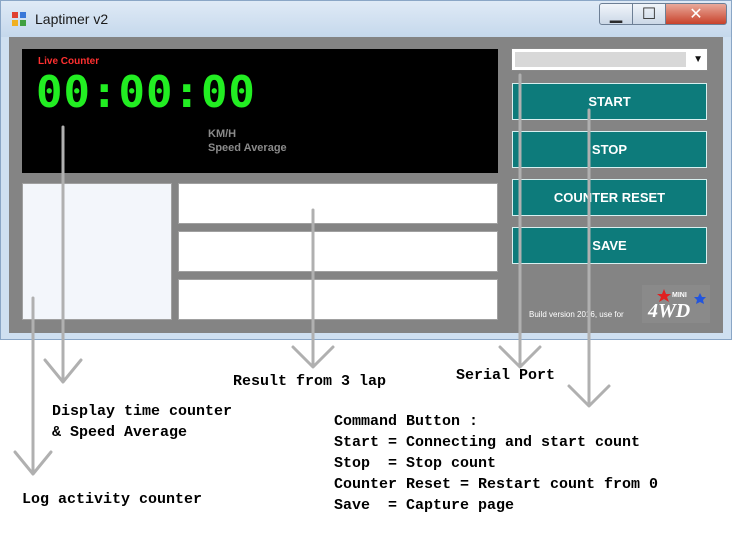 The image size is (732, 545). What do you see at coordinates (310, 381) in the screenshot?
I see `annotation-result: Result from 3 lap` at bounding box center [310, 381].